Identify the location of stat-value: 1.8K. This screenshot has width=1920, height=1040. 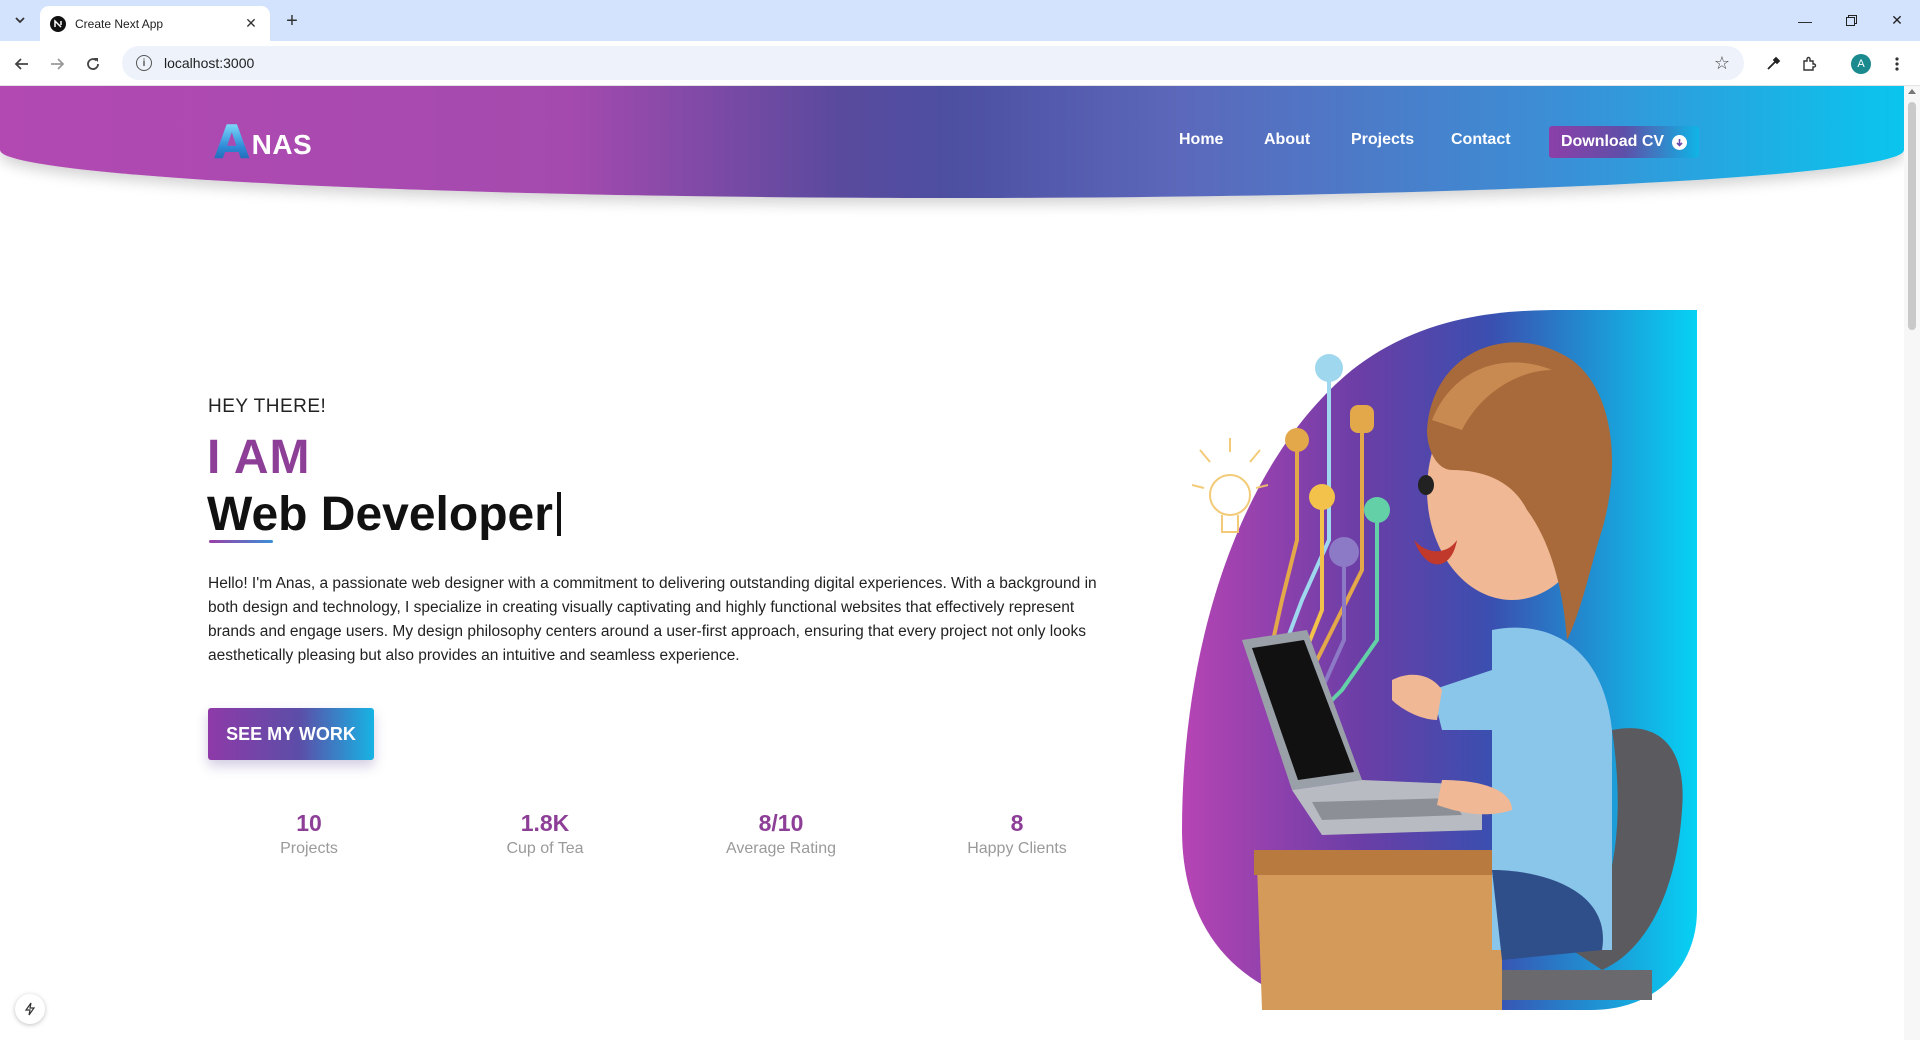
(545, 823).